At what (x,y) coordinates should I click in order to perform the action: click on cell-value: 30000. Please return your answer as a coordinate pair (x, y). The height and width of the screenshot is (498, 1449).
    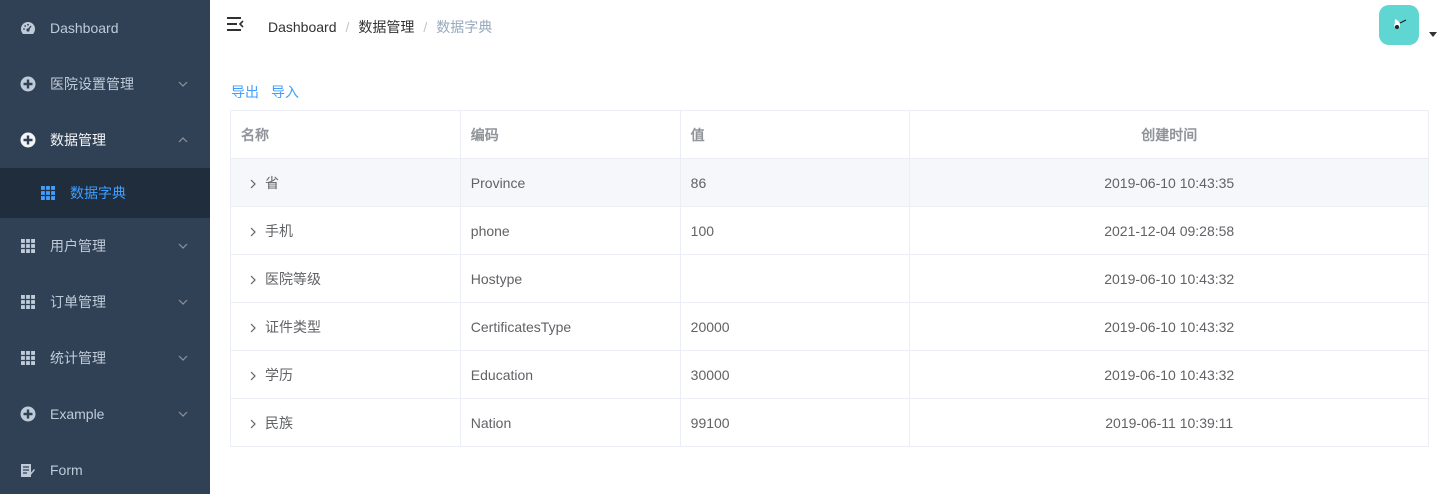
    Looking at the image, I should click on (795, 374).